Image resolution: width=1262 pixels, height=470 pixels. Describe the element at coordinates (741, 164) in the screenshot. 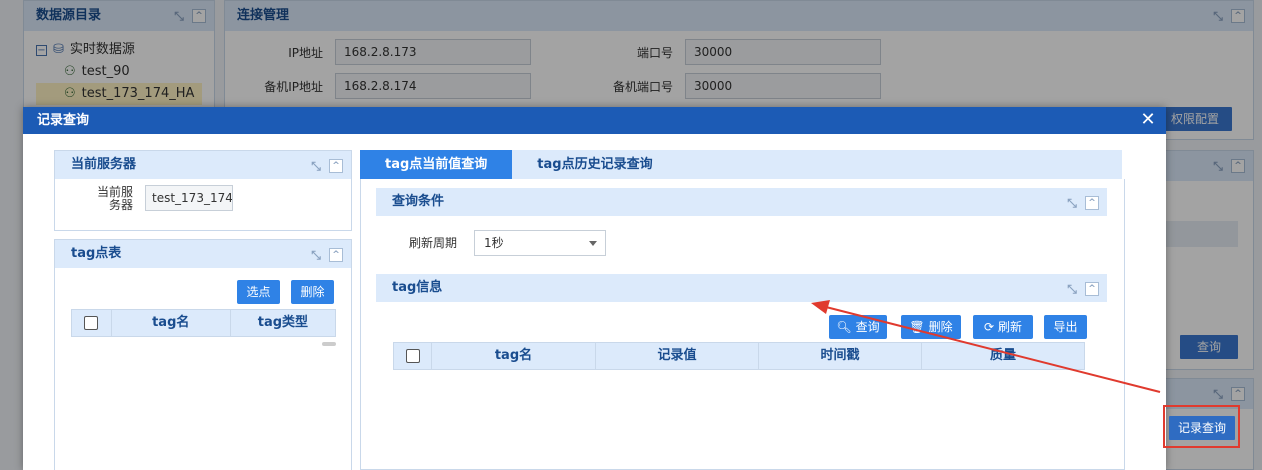

I see `query-tabs: tag点当前值查询 tag点历史记录查询` at that location.